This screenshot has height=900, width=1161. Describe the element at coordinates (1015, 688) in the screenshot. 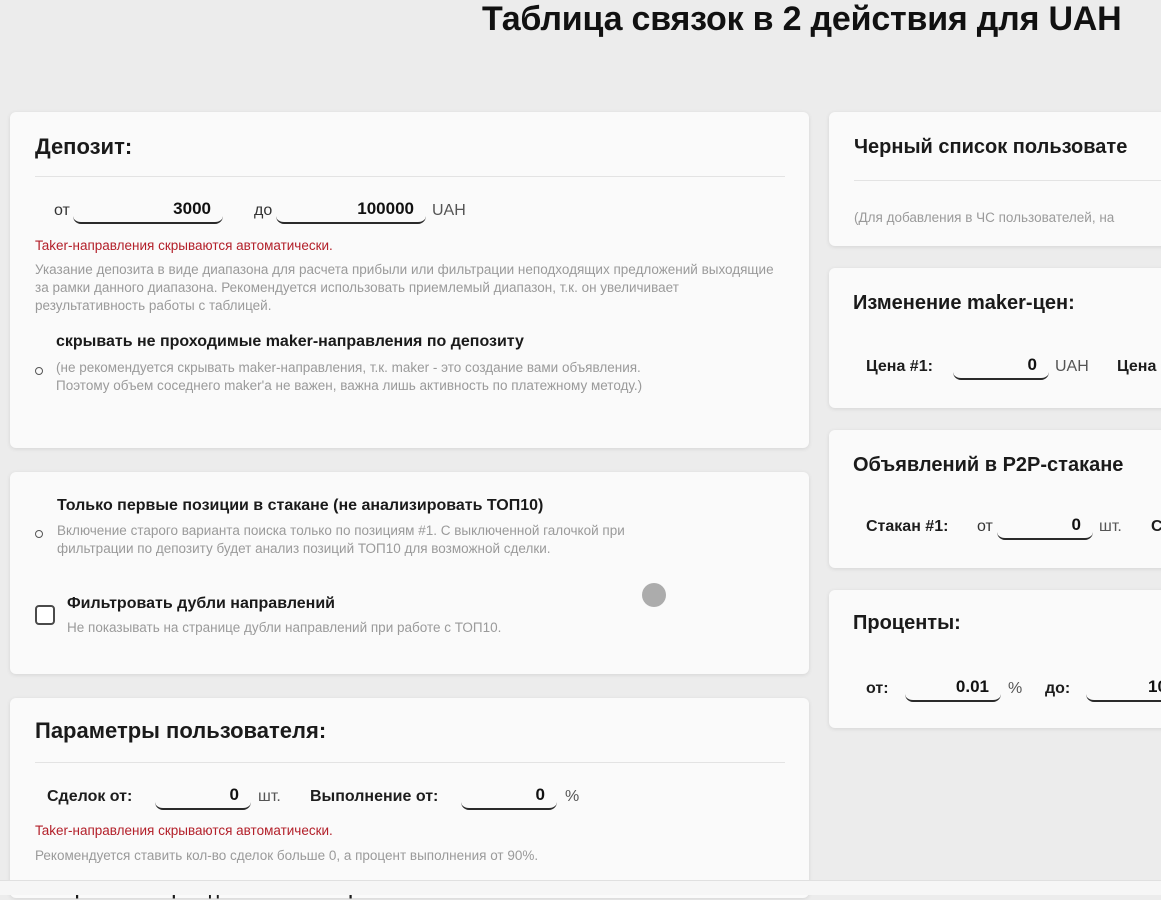

I see `percents-from-unit: %` at that location.